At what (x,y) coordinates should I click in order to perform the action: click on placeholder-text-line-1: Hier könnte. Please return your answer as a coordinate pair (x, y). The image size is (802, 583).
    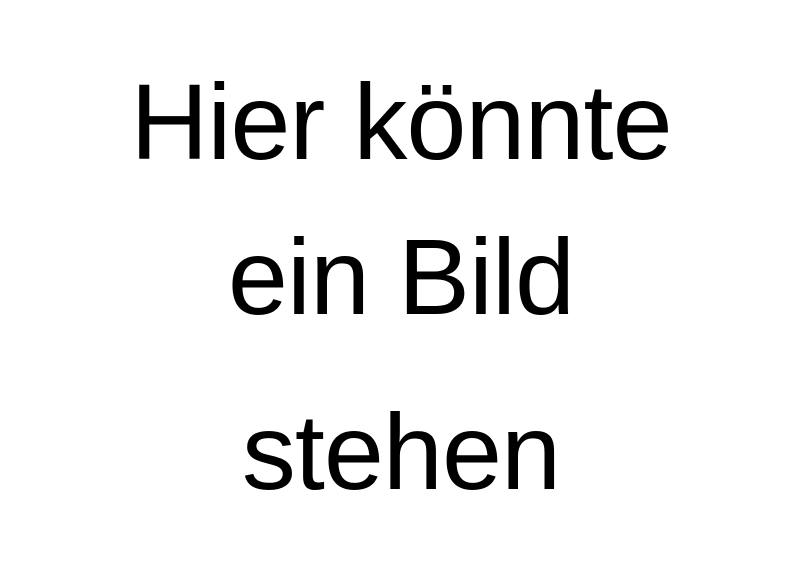
    Looking at the image, I should click on (401, 121).